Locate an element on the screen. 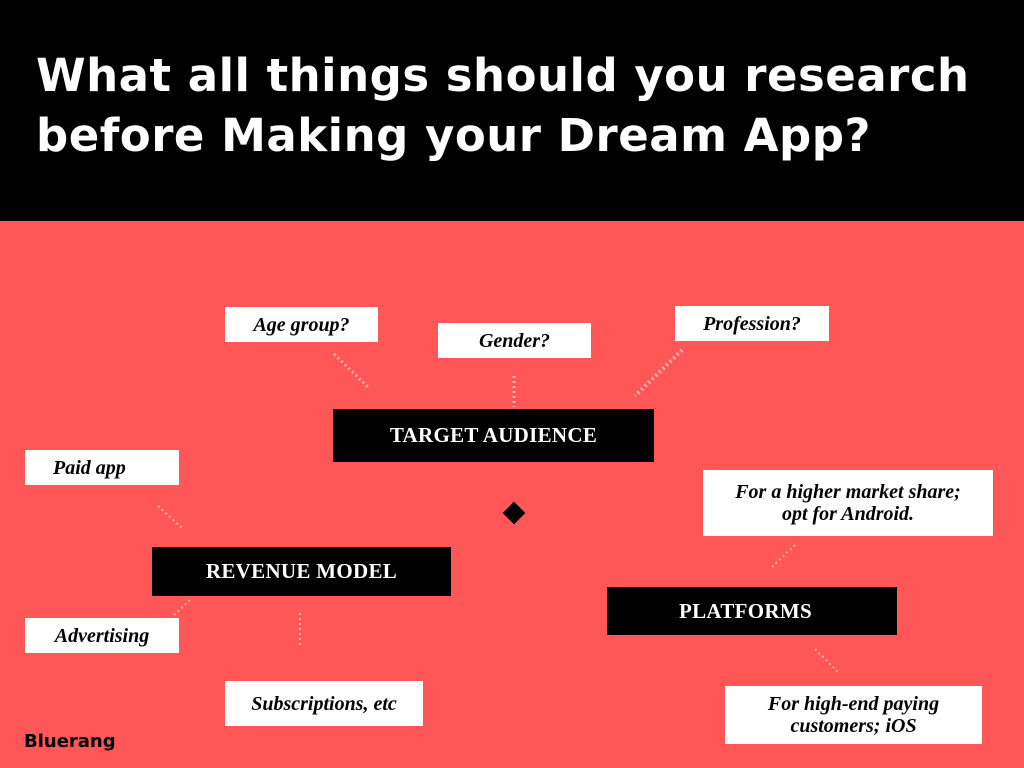  title-line-2: before Making your Dream App? is located at coordinates (454, 135).